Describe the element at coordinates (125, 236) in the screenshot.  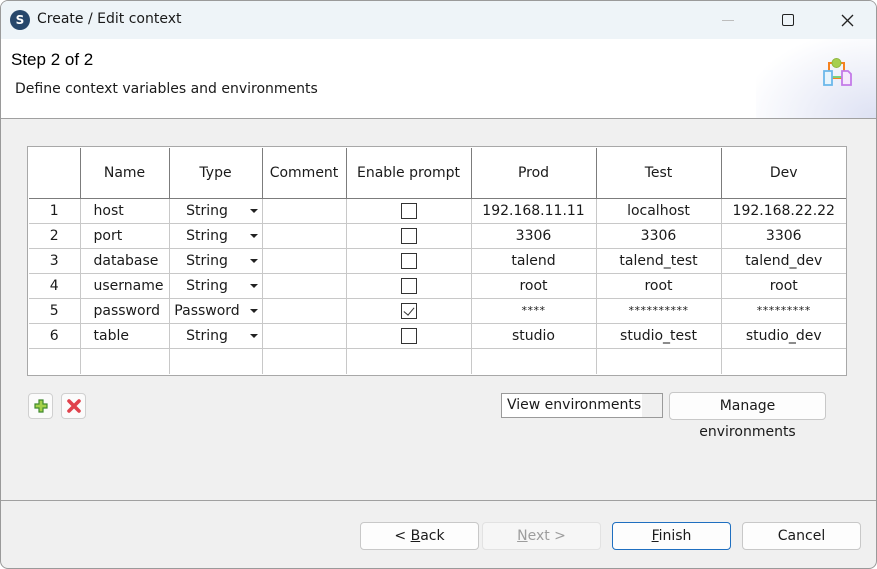
I see `variable-name-cell: port` at that location.